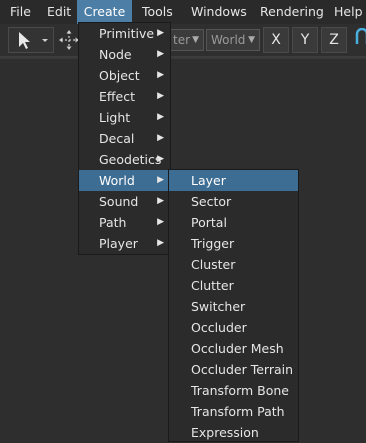 Image resolution: width=366 pixels, height=443 pixels. Describe the element at coordinates (345, 12) in the screenshot. I see `menu-help: Help` at that location.